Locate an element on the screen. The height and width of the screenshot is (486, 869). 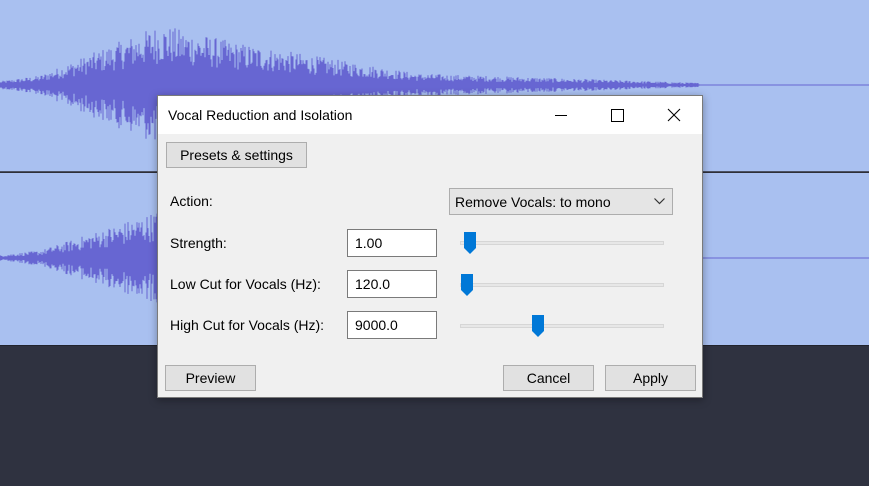
action-select: Remove Vocals: to mono is located at coordinates (561, 201).